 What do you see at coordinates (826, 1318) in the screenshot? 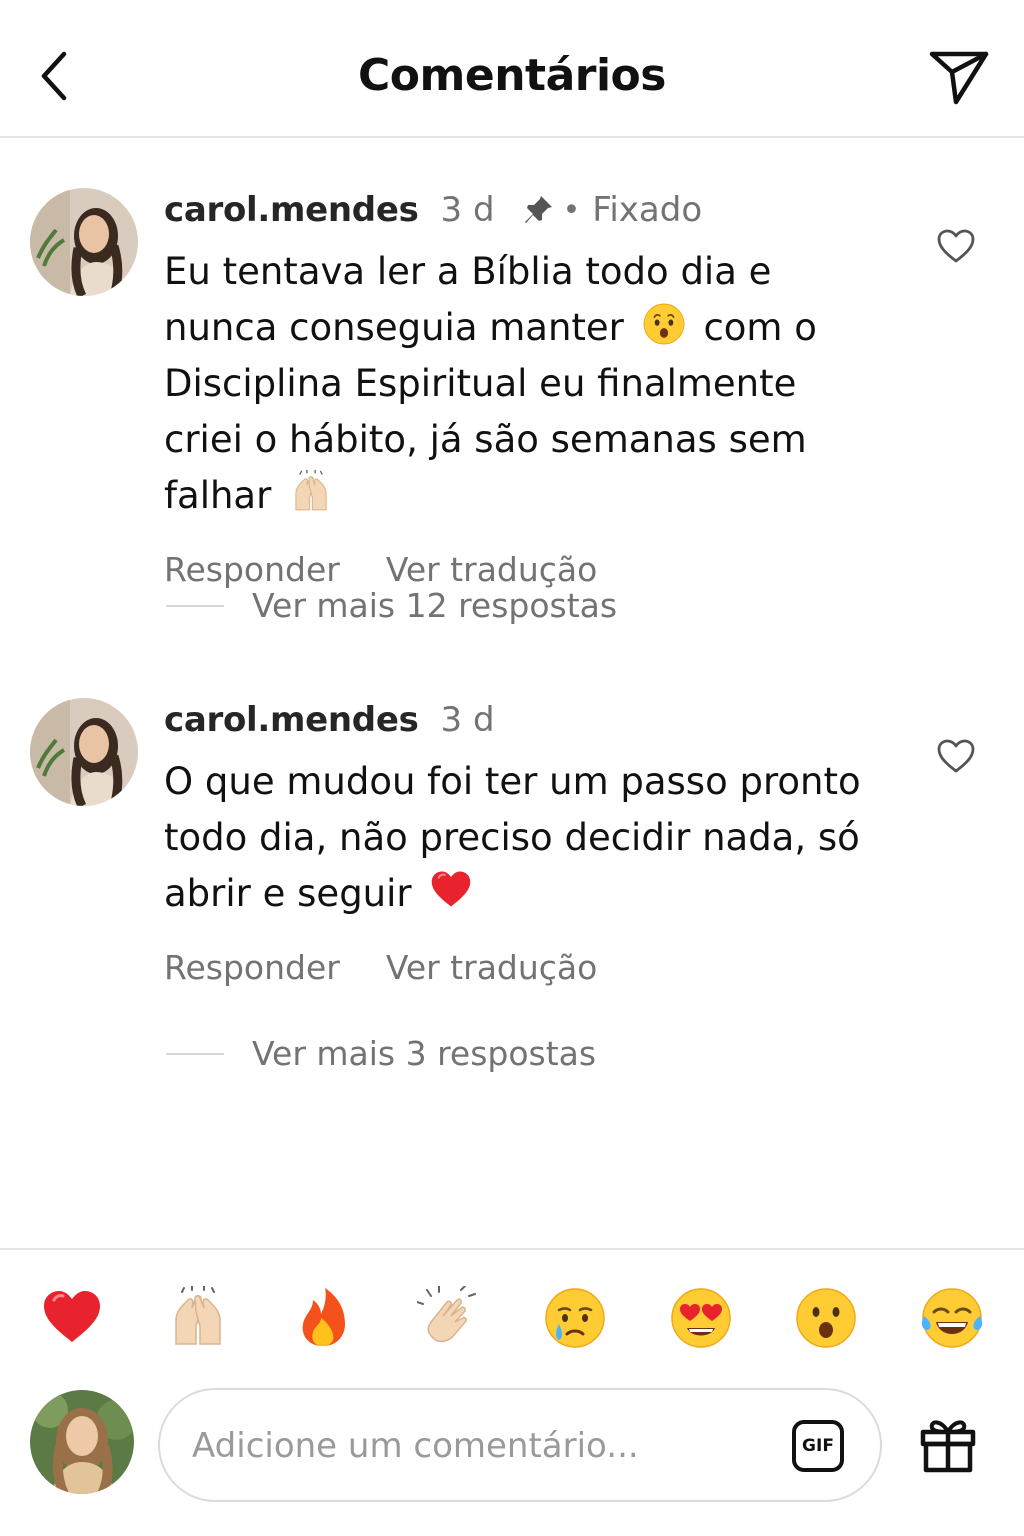
I see `surprised-face-icon` at bounding box center [826, 1318].